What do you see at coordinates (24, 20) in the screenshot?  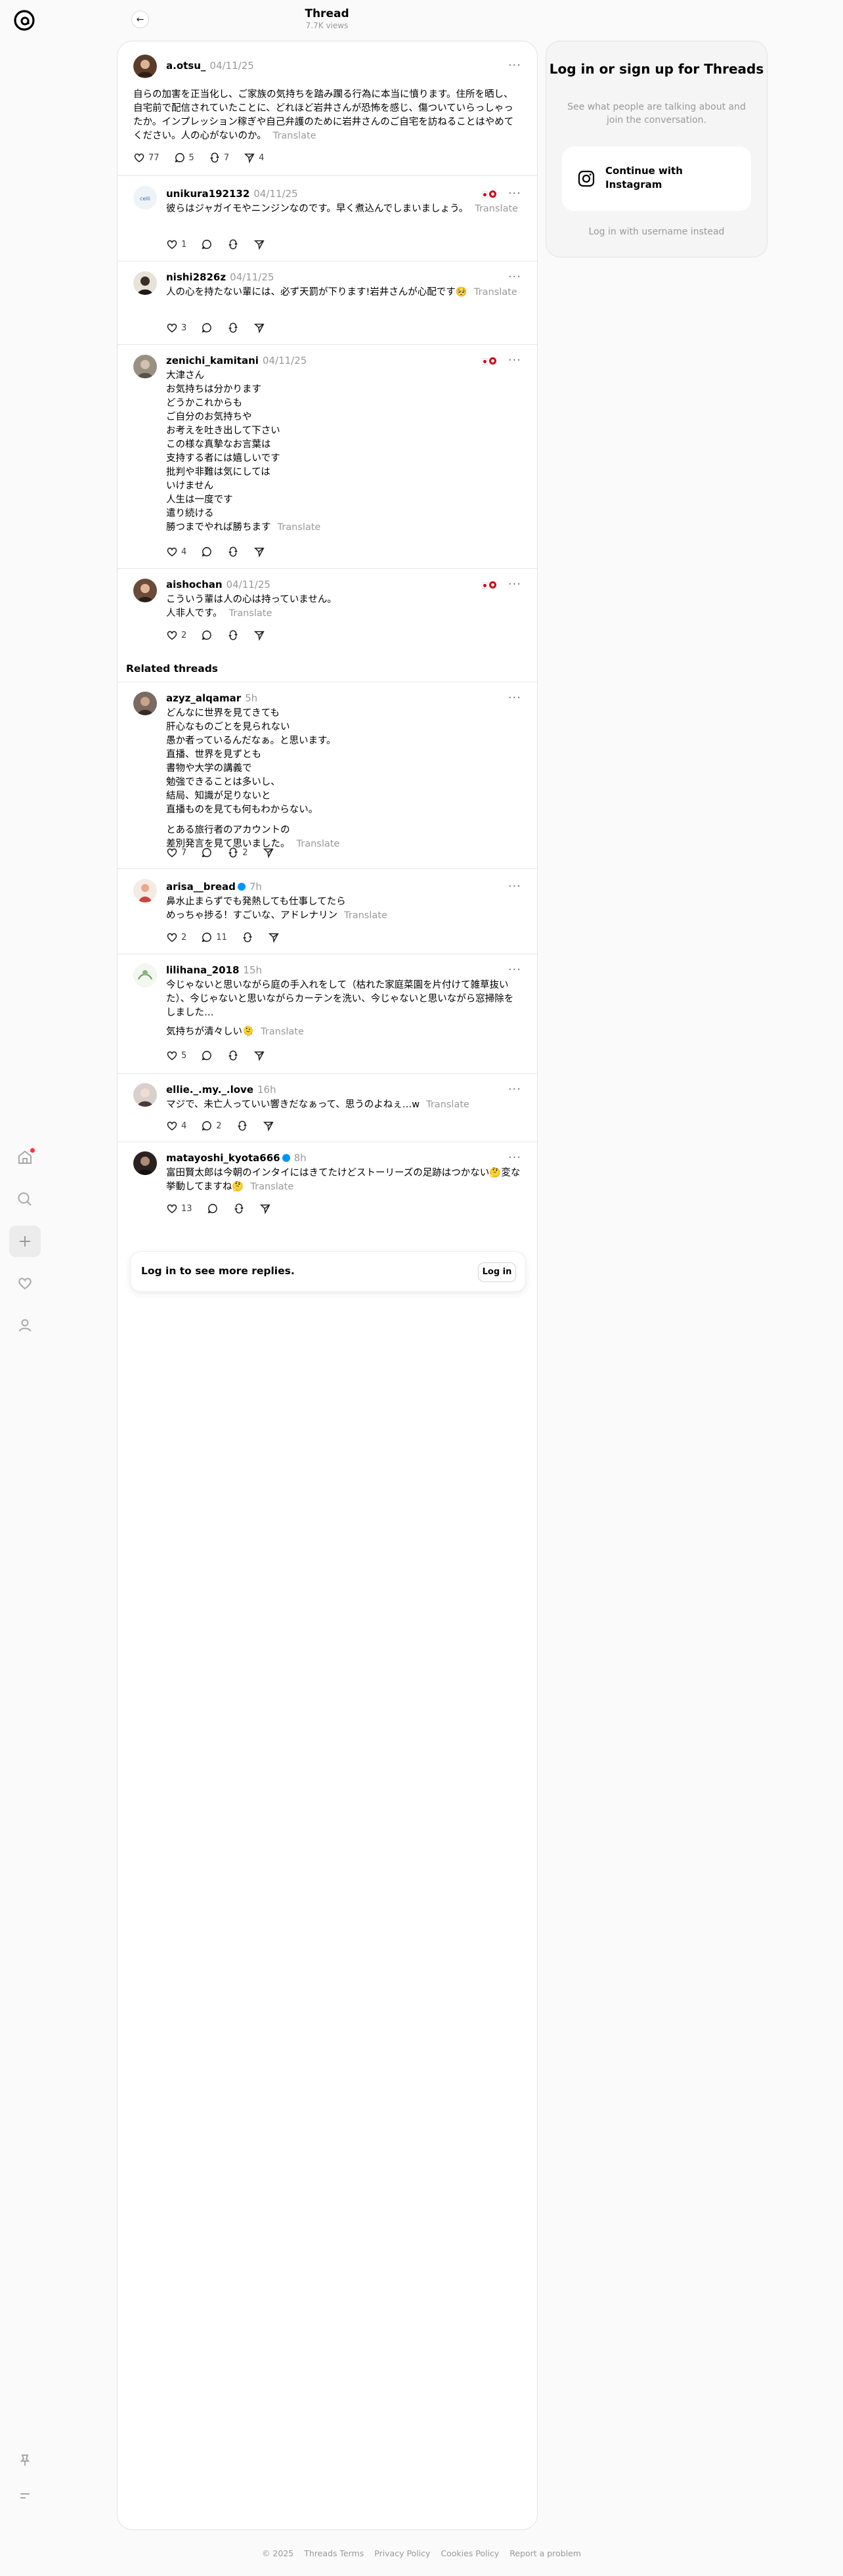 I see `threads-logo-icon` at bounding box center [24, 20].